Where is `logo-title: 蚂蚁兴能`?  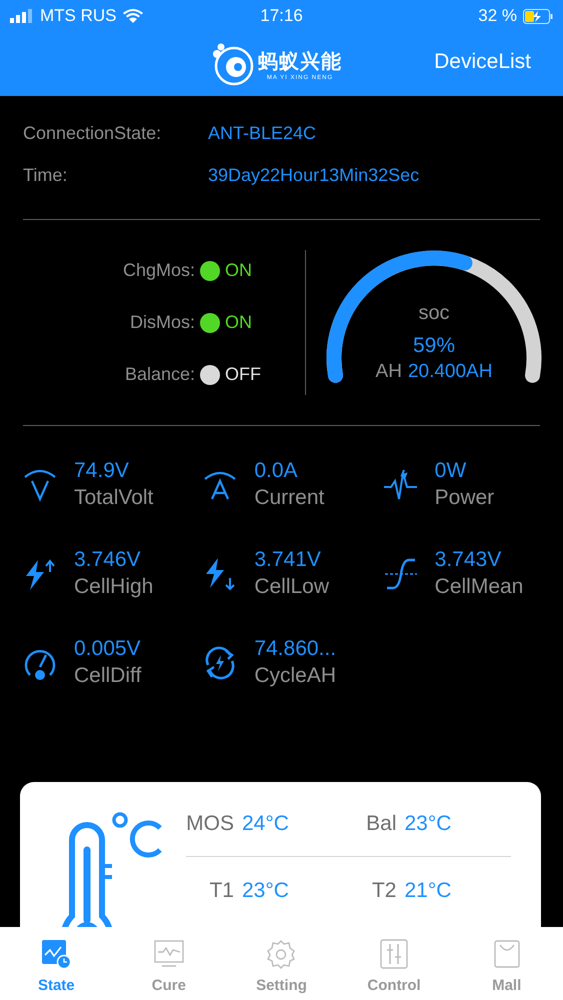 logo-title: 蚂蚁兴能 is located at coordinates (300, 62).